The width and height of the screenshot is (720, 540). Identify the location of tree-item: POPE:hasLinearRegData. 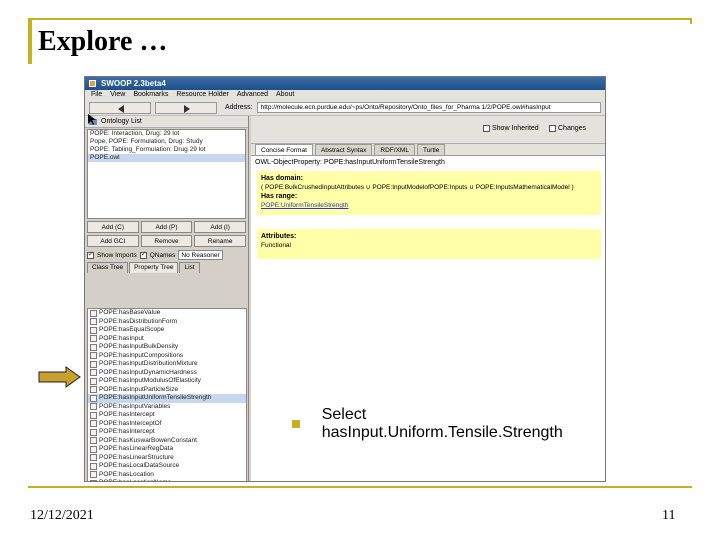
(167, 449).